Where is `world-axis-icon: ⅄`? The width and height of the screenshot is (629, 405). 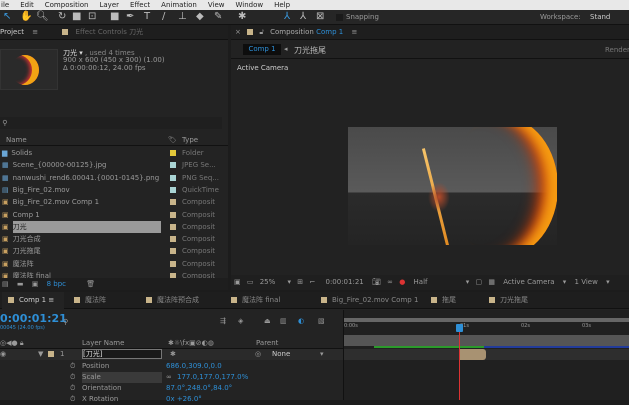 world-axis-icon: ⅄ is located at coordinates (303, 16).